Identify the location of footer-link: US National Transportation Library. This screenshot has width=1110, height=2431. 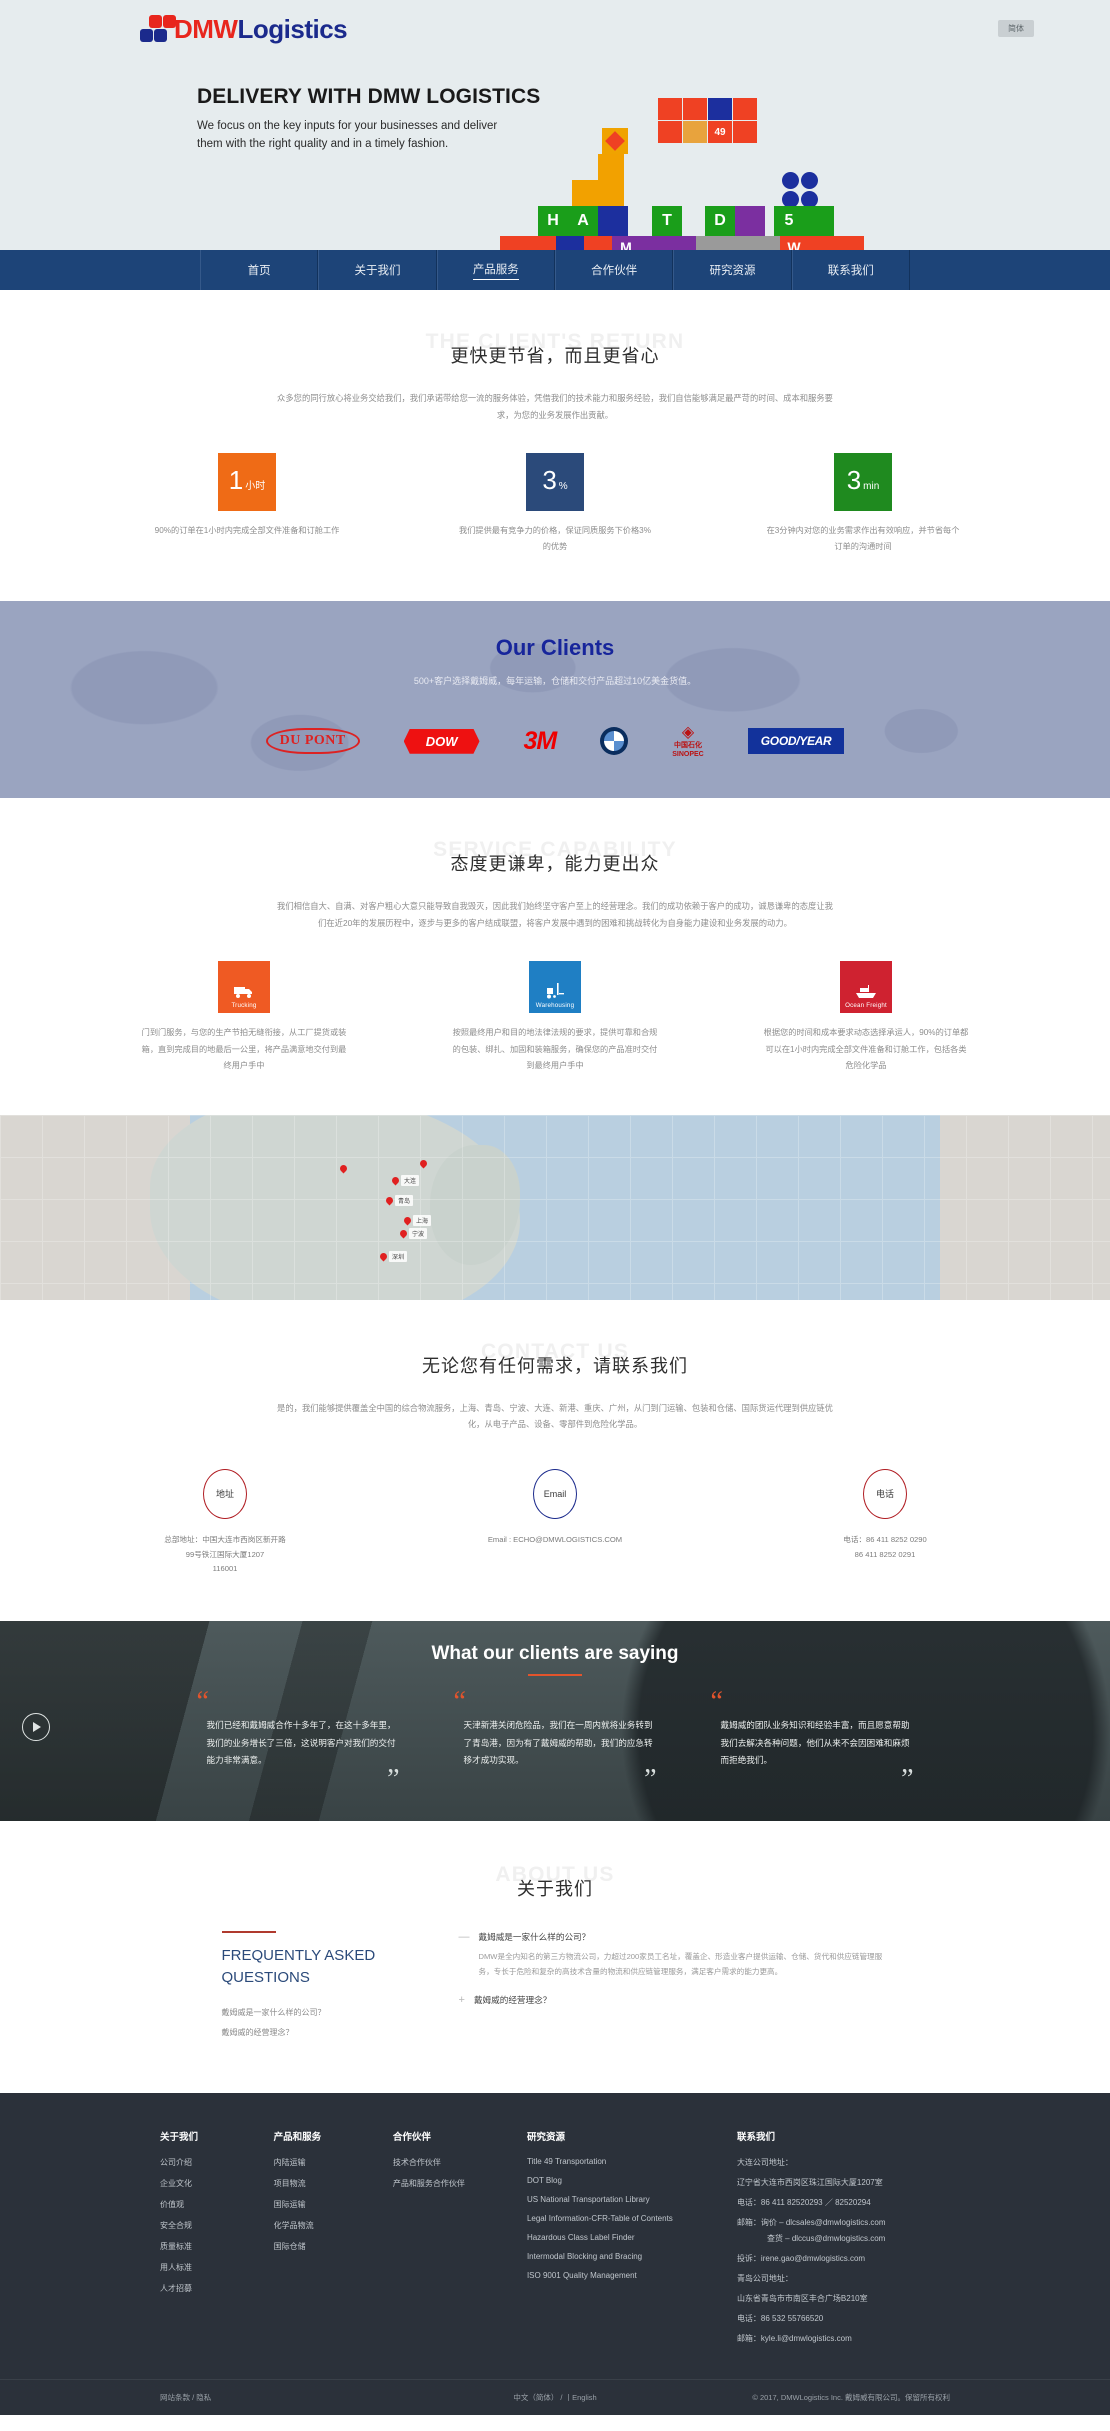
(615, 2199).